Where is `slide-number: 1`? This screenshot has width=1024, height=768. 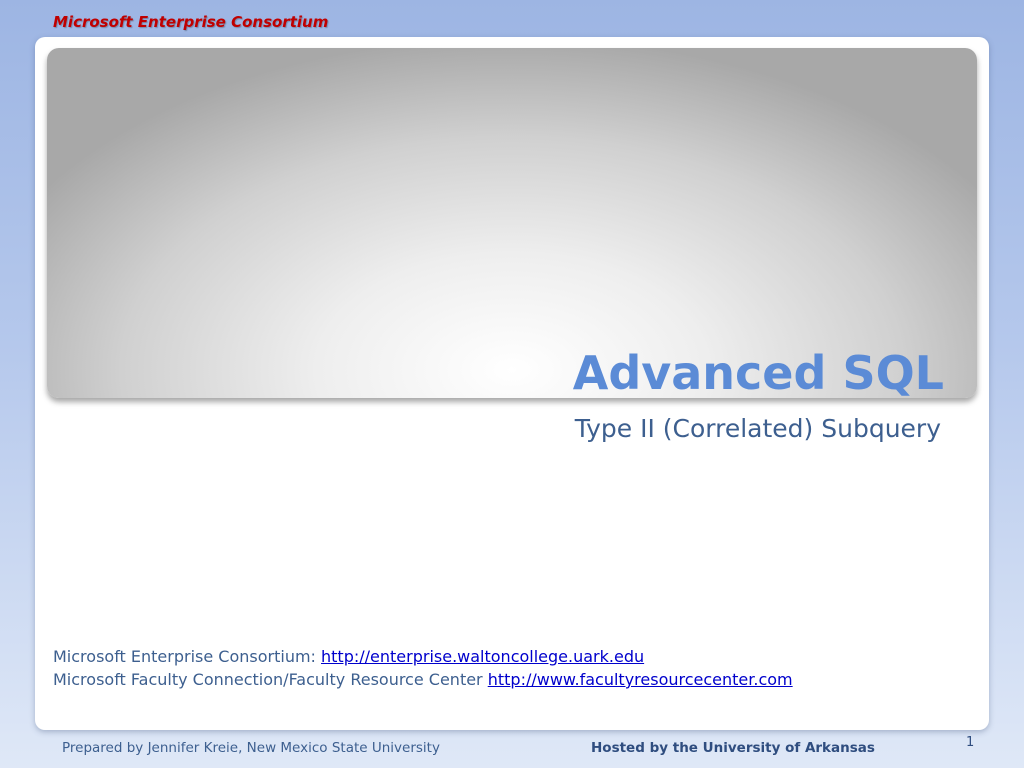 slide-number: 1 is located at coordinates (970, 742).